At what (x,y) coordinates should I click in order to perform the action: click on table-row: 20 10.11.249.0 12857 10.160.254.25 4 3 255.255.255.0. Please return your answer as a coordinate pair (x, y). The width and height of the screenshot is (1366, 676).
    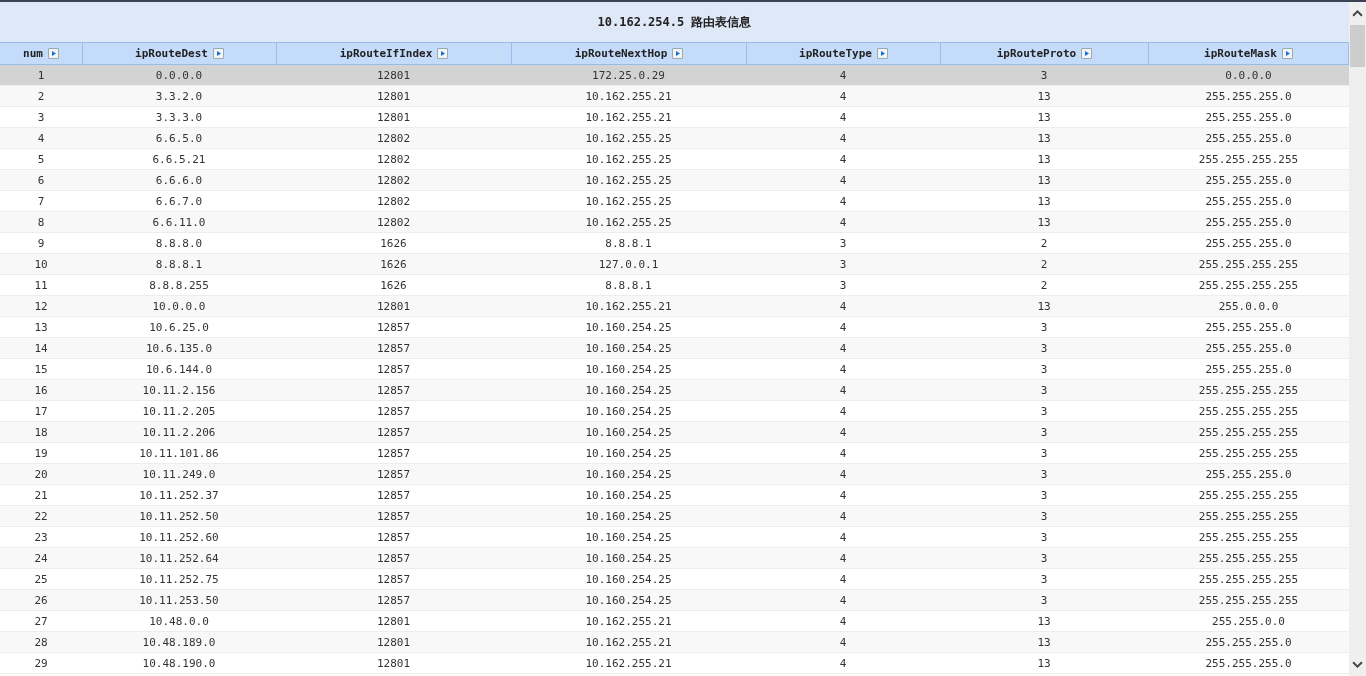
    Looking at the image, I should click on (674, 474).